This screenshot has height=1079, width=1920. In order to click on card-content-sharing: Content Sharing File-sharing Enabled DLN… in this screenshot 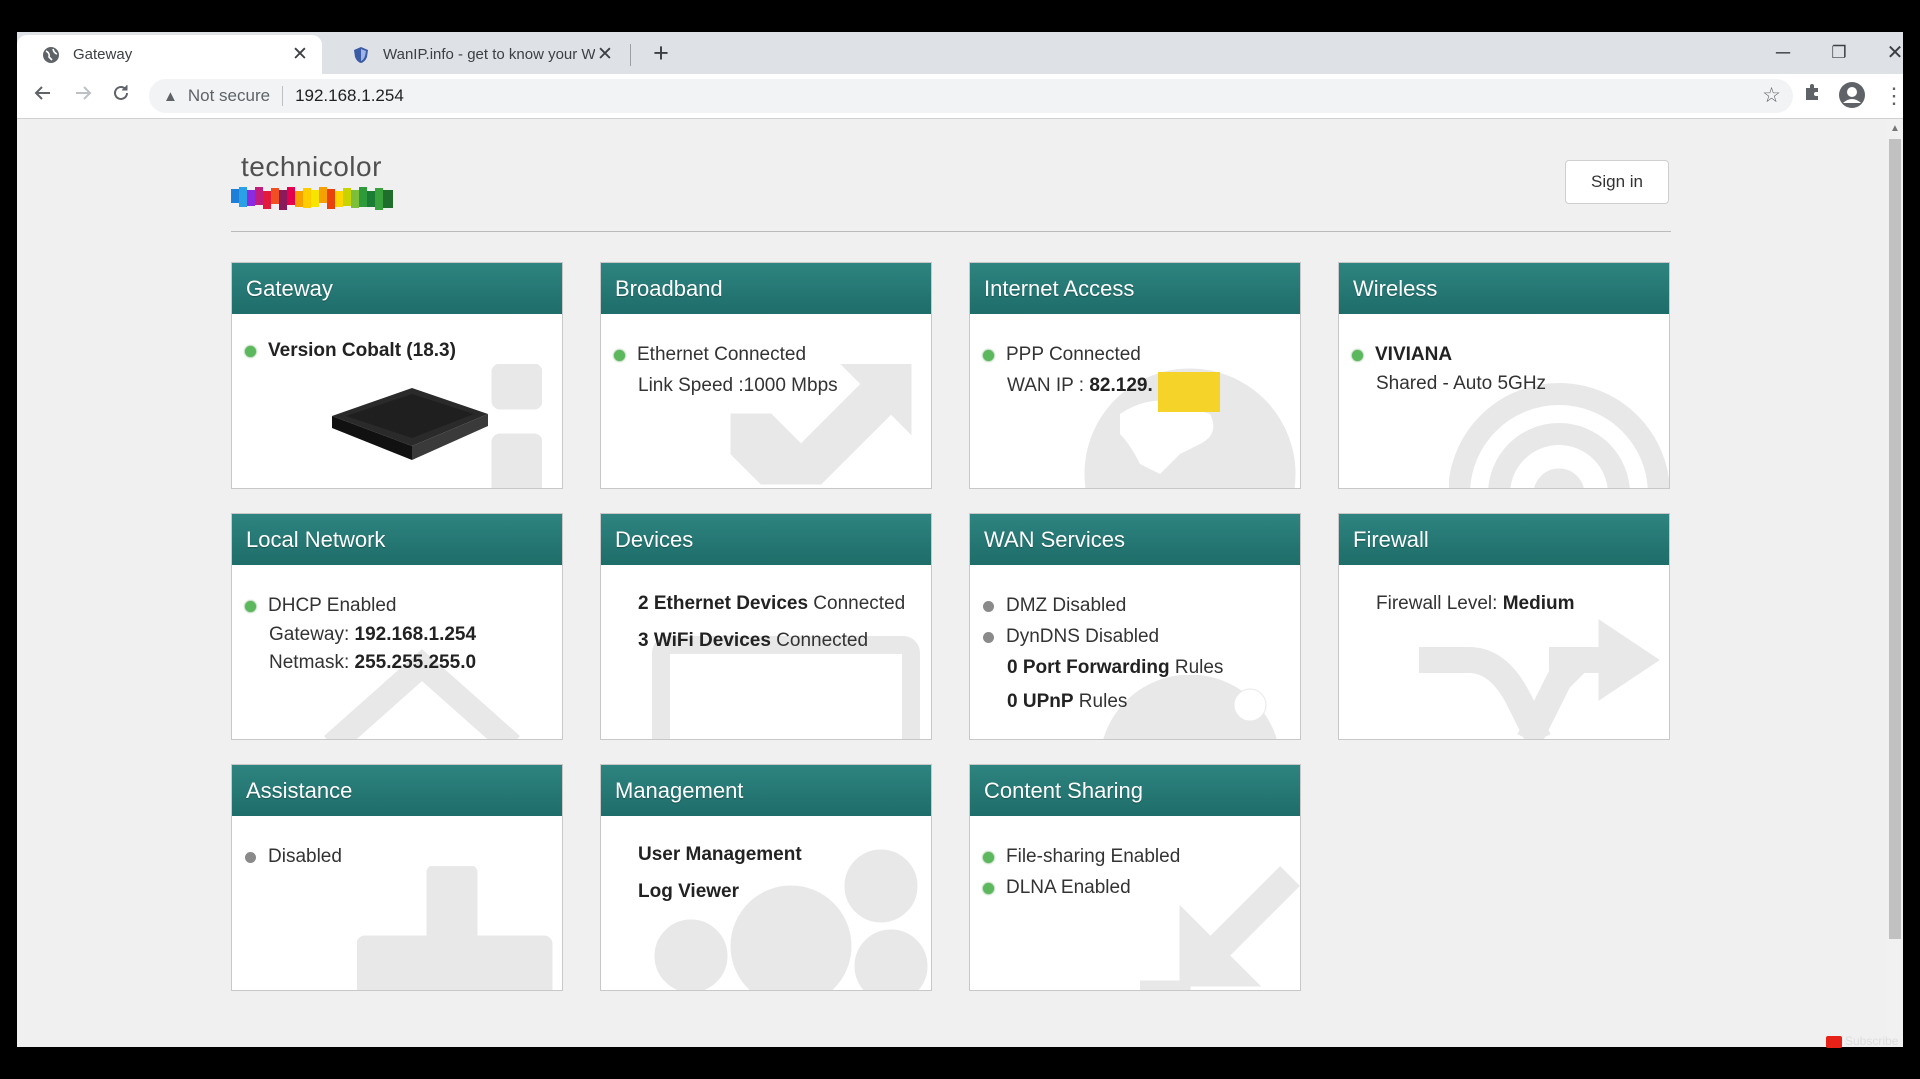, I will do `click(1135, 877)`.